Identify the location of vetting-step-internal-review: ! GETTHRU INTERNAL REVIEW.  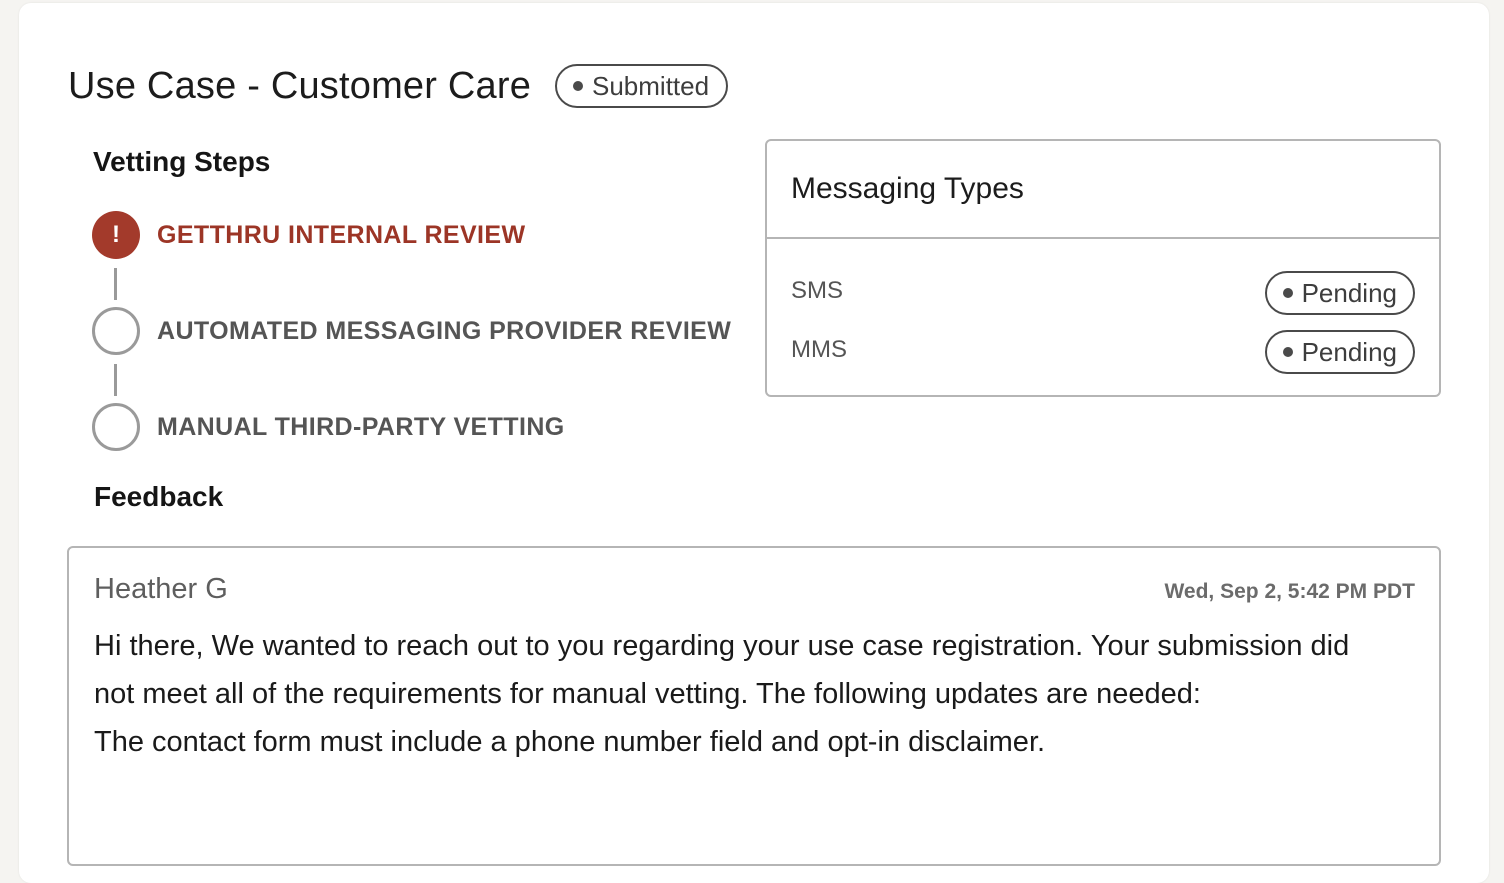
(308, 235).